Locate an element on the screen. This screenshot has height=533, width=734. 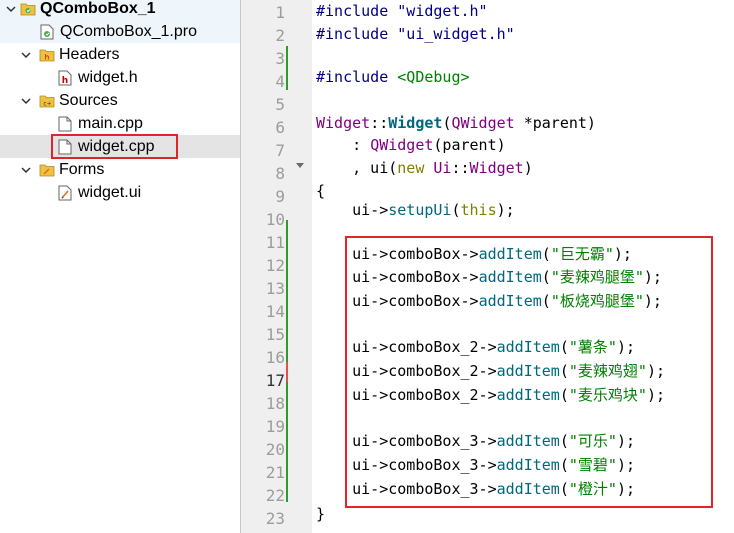
highlight-box-file is located at coordinates (114, 146).